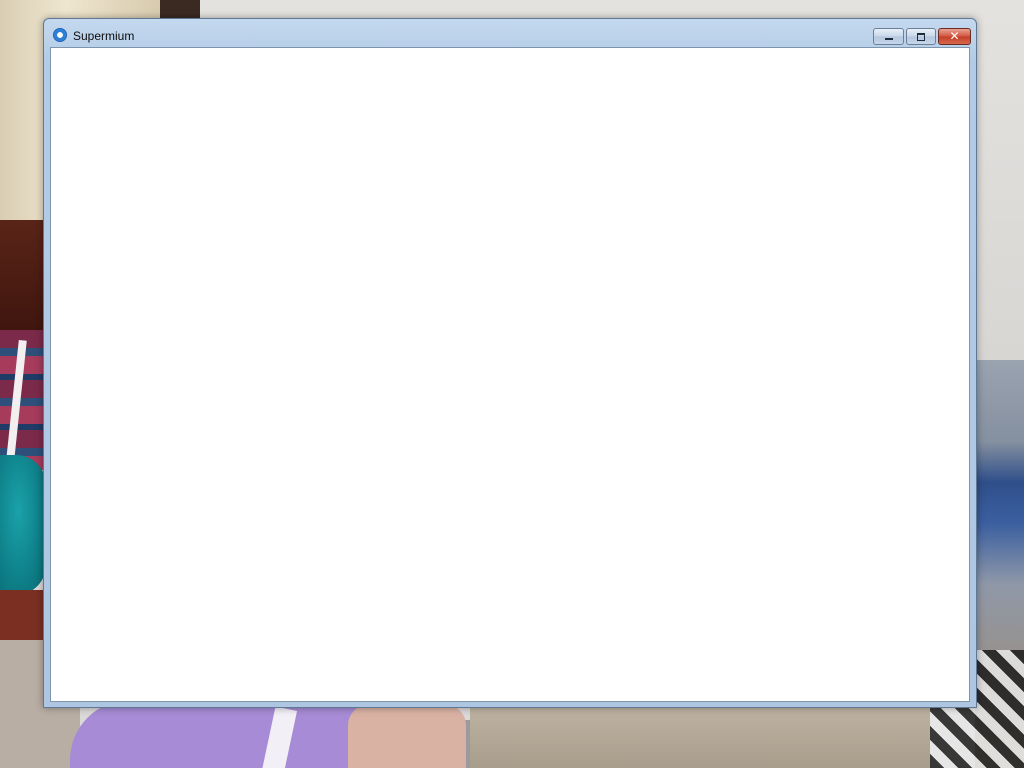 This screenshot has width=1024, height=768. I want to click on maximize-button, so click(921, 36).